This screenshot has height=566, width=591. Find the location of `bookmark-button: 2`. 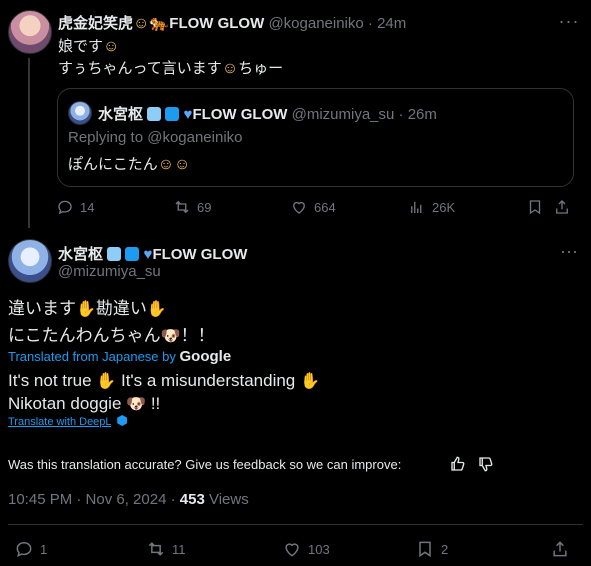

bookmark-button: 2 is located at coordinates (431, 549).